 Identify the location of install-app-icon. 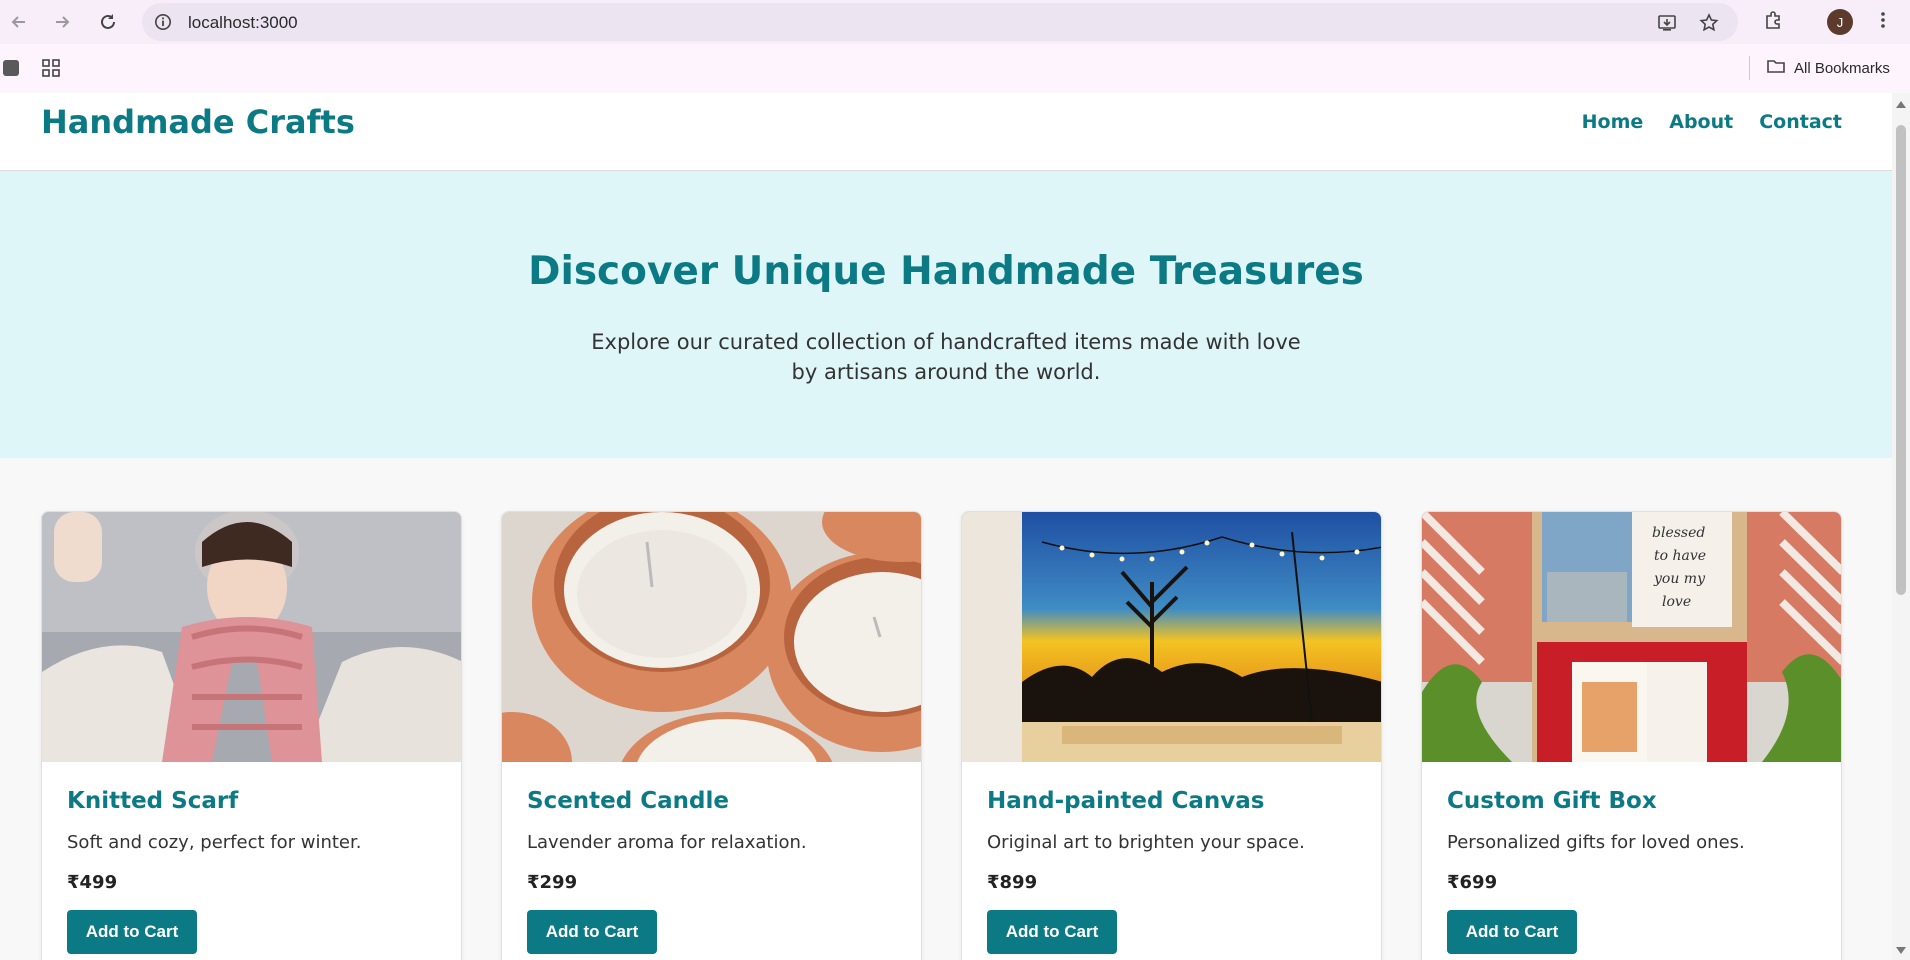
(1667, 23).